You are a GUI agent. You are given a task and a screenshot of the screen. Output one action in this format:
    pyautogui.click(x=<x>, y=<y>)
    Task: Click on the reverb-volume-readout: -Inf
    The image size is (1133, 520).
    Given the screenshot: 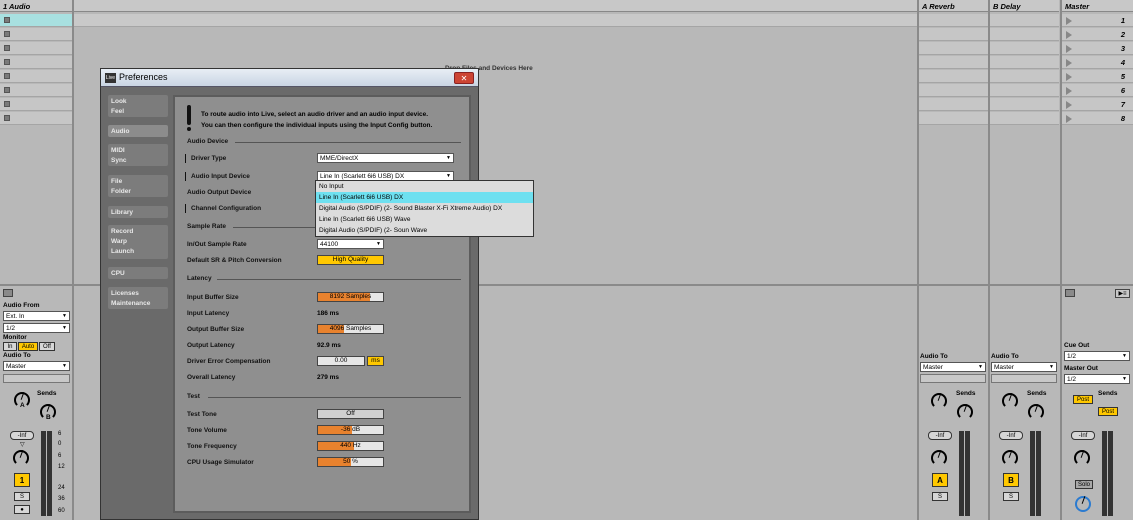 What is the action you would take?
    pyautogui.click(x=940, y=435)
    